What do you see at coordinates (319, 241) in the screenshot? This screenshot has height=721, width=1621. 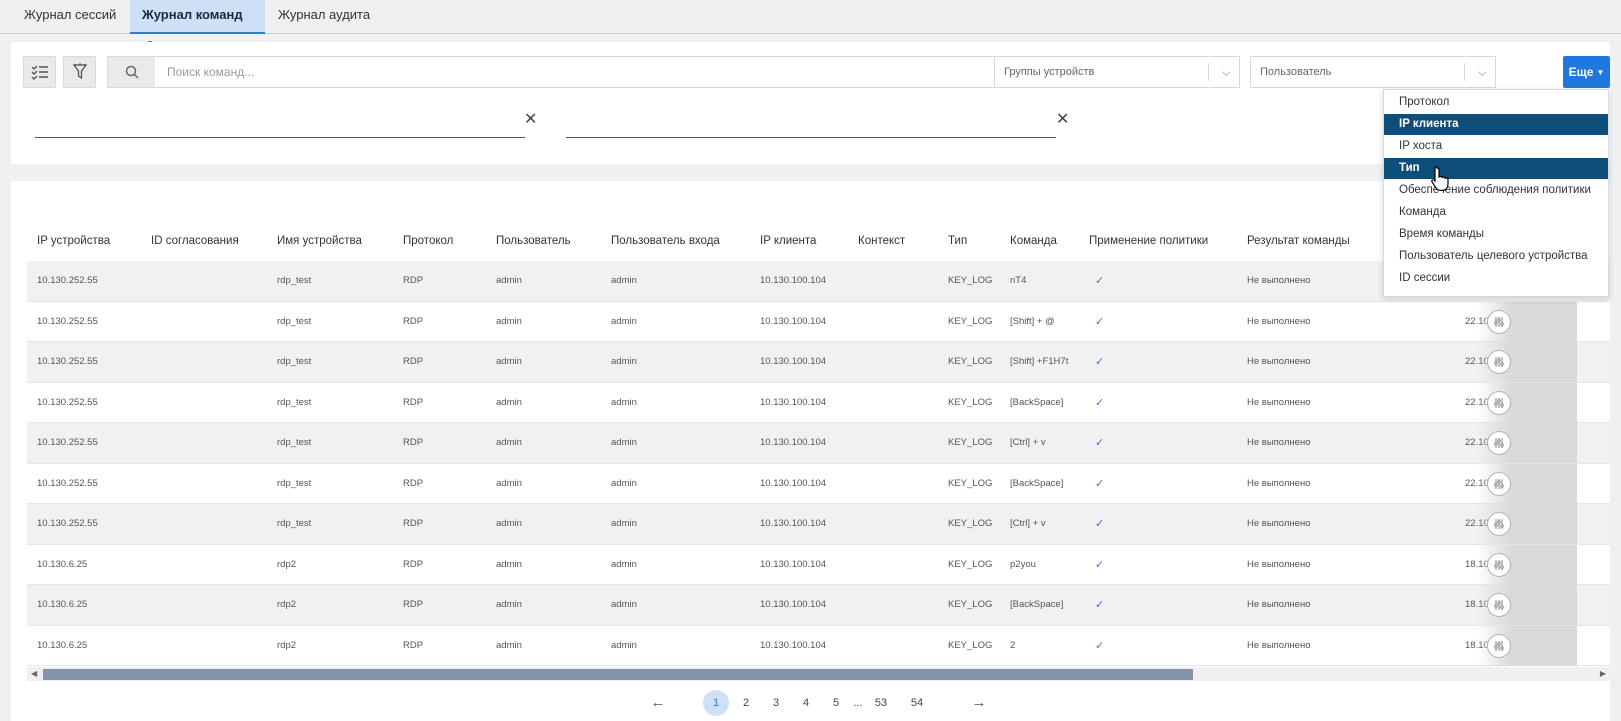 I see `col-device-name: Имя устройства` at bounding box center [319, 241].